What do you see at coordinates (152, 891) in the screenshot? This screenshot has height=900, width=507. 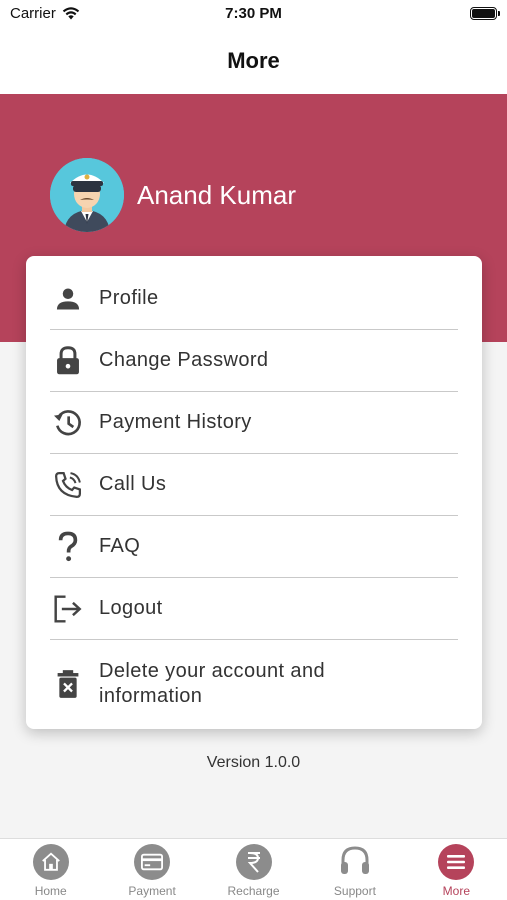 I see `tab-label: Payment` at bounding box center [152, 891].